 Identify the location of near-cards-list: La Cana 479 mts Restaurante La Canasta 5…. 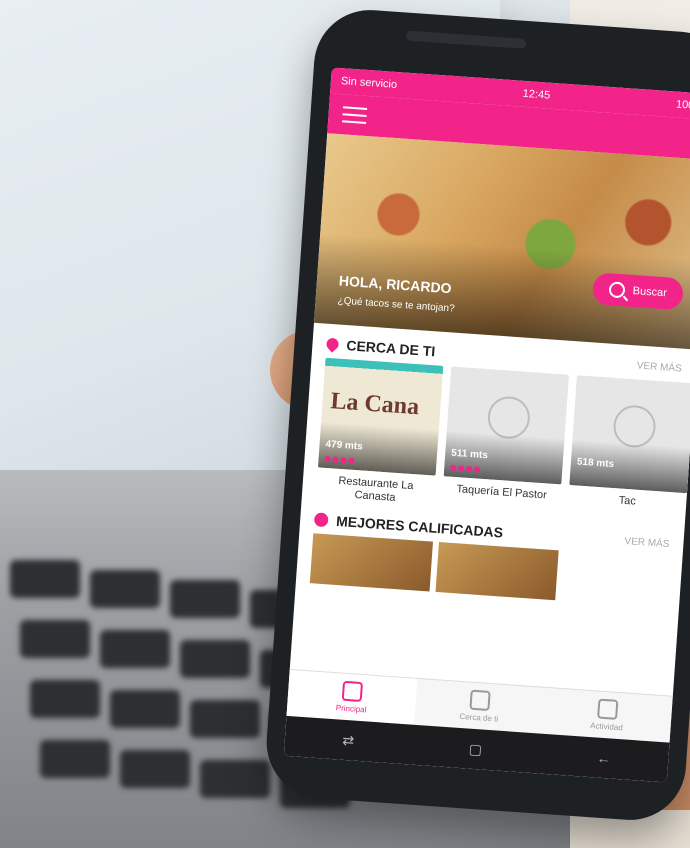
(496, 441).